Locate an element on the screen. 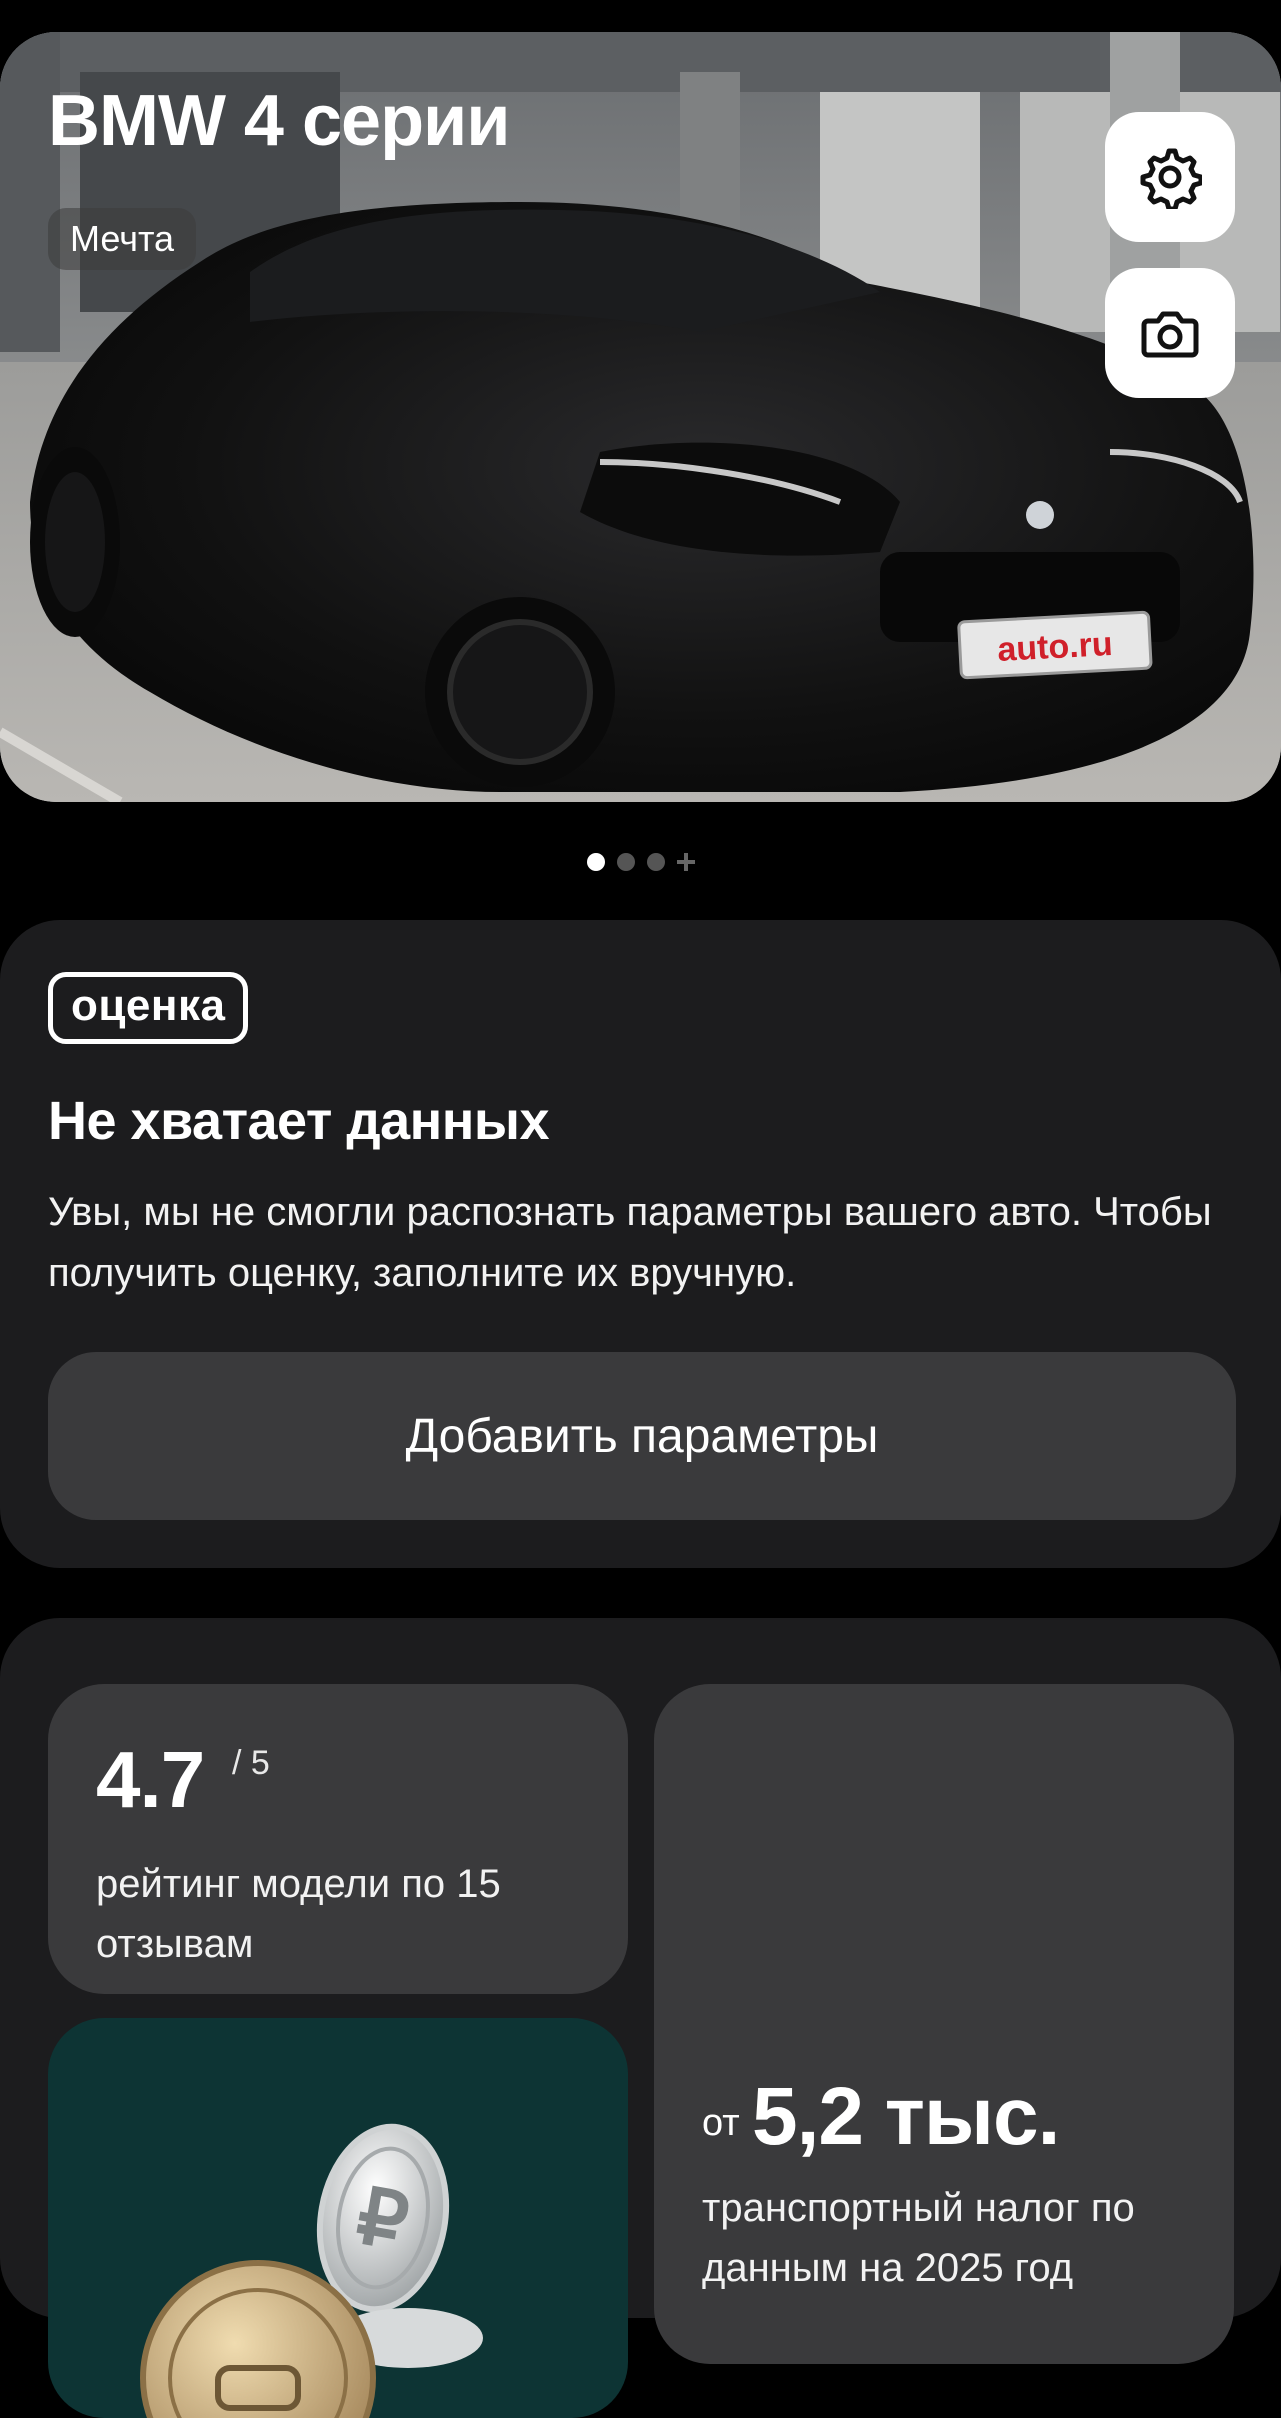 This screenshot has height=2418, width=1281. svg-text: auto.ru is located at coordinates (1054, 647).